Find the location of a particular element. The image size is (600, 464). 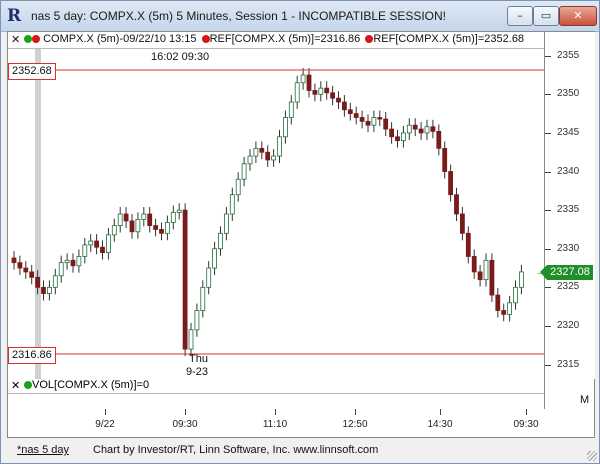

volume-m-button: M is located at coordinates (584, 400).